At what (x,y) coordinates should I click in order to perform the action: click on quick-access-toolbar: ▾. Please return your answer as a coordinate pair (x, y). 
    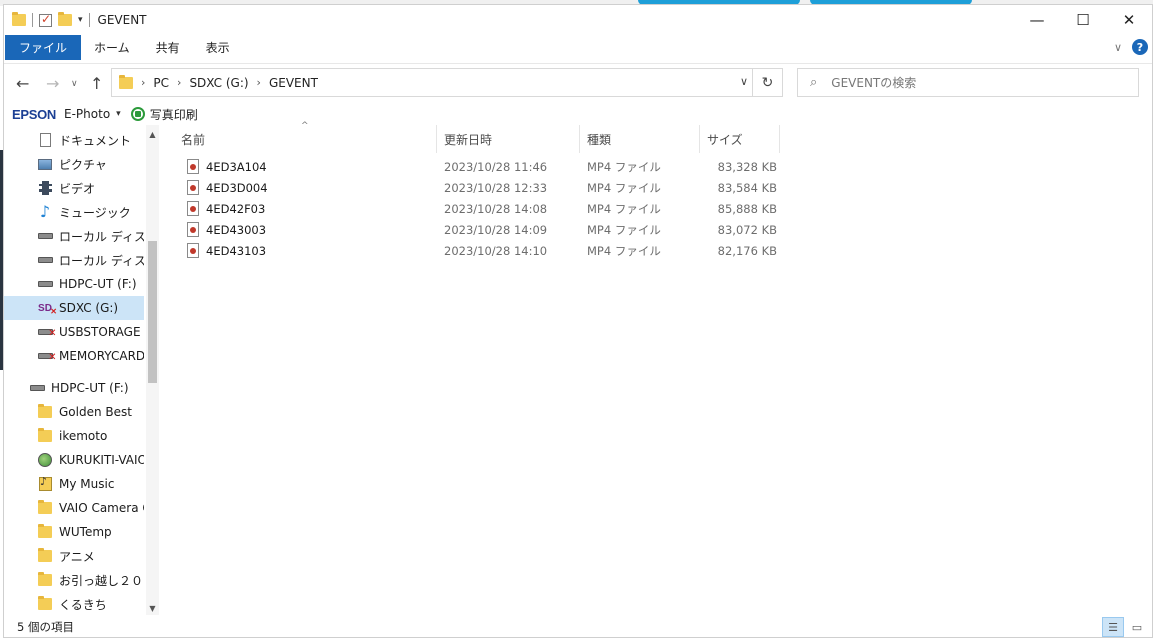
    Looking at the image, I should click on (47, 19).